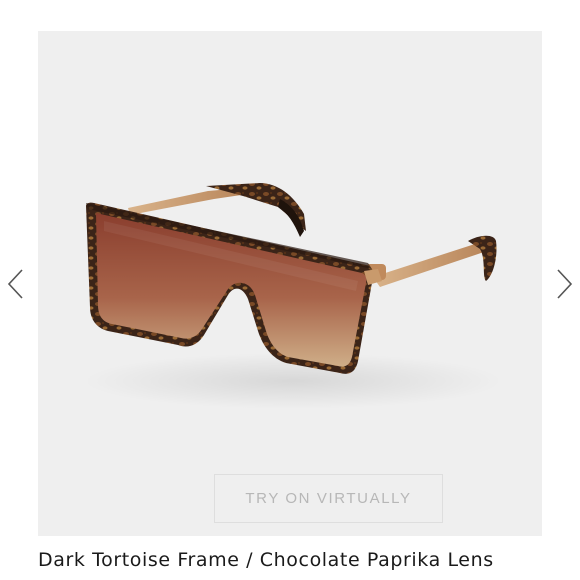 Image resolution: width=580 pixels, height=580 pixels. I want to click on previous-image-button, so click(16, 284).